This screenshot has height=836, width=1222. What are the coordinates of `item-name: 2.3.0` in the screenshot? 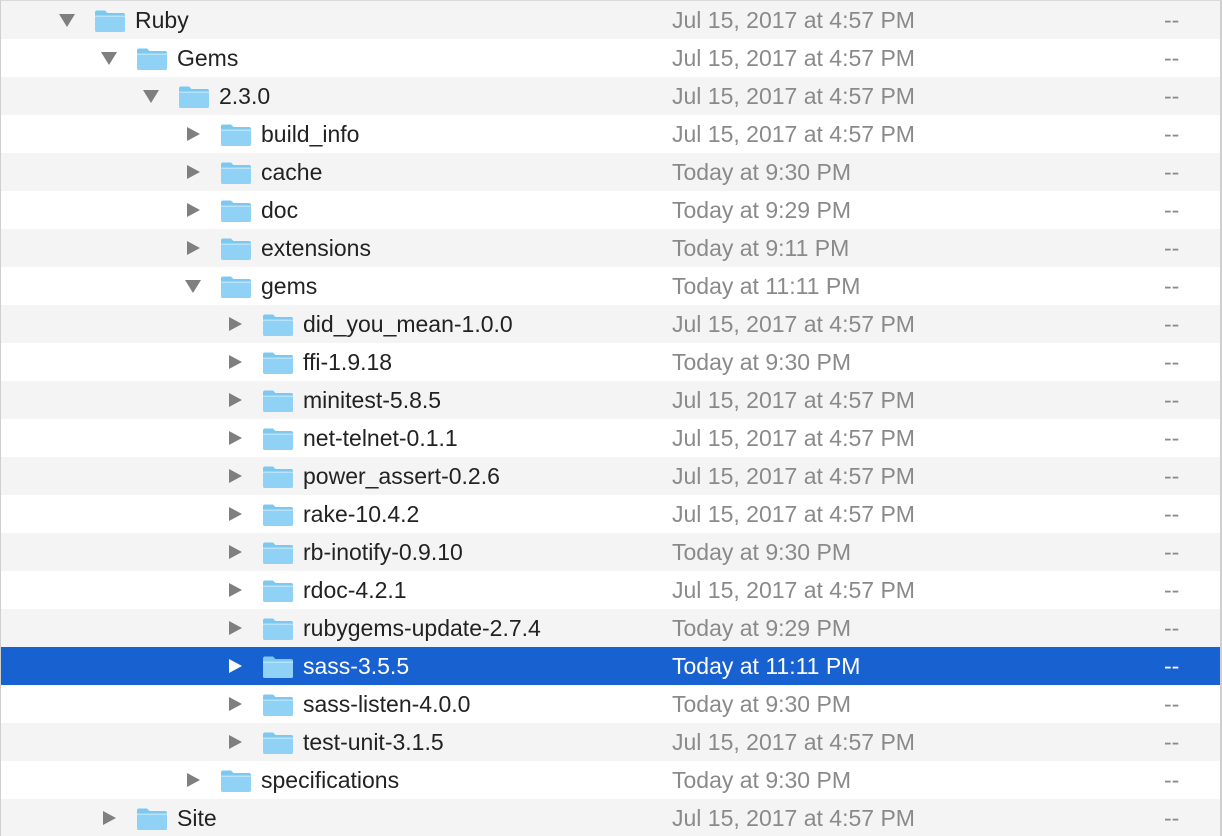 It's located at (245, 96).